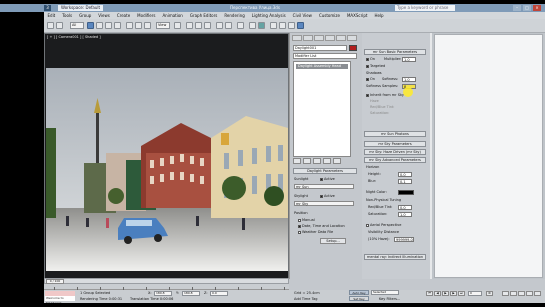  I want to click on selection-filter-dropdown: All, so click(77, 25).